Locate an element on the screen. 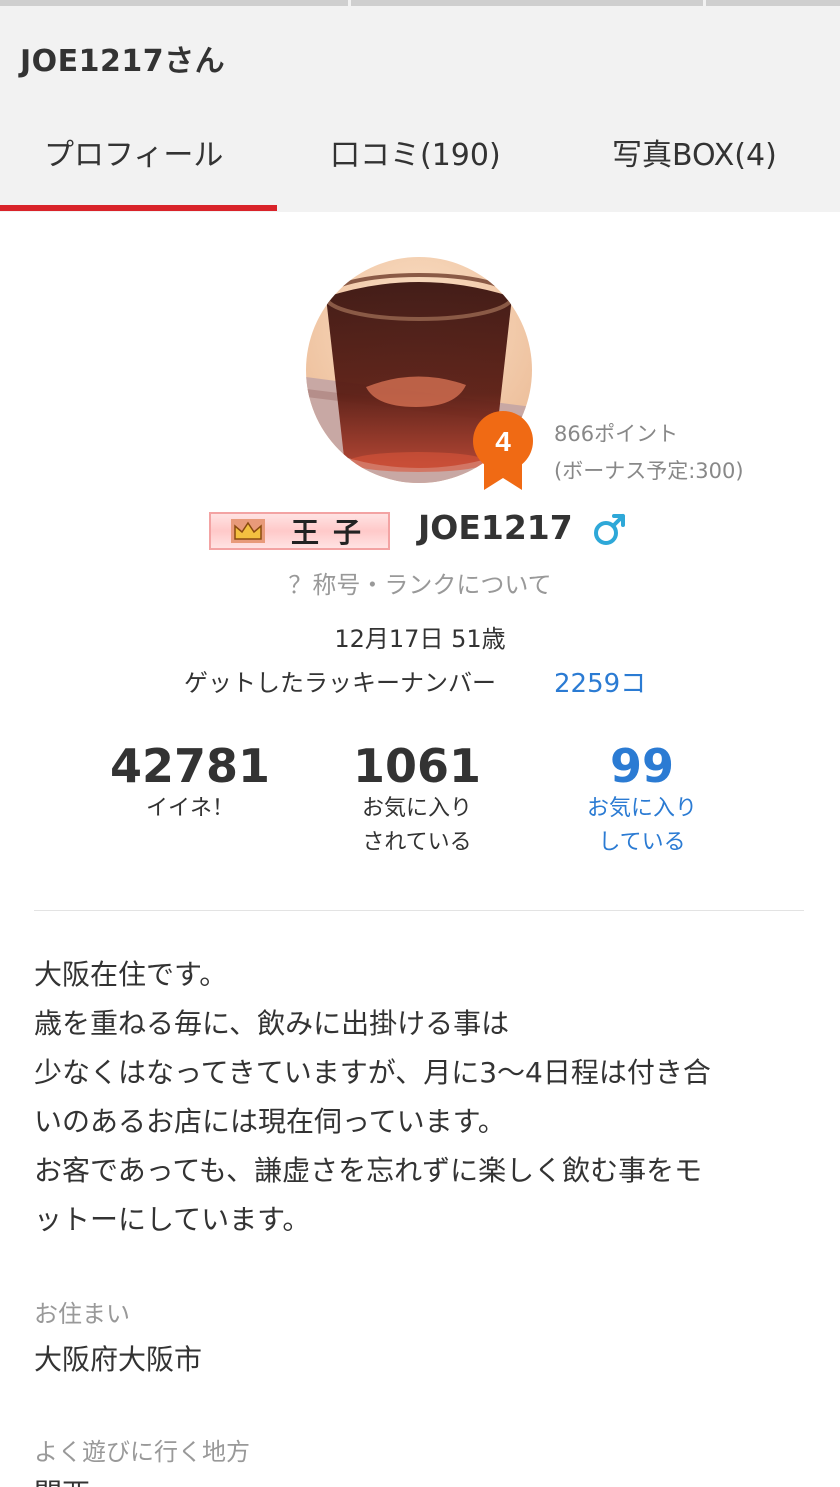  points-value: 866ポイント is located at coordinates (616, 434).